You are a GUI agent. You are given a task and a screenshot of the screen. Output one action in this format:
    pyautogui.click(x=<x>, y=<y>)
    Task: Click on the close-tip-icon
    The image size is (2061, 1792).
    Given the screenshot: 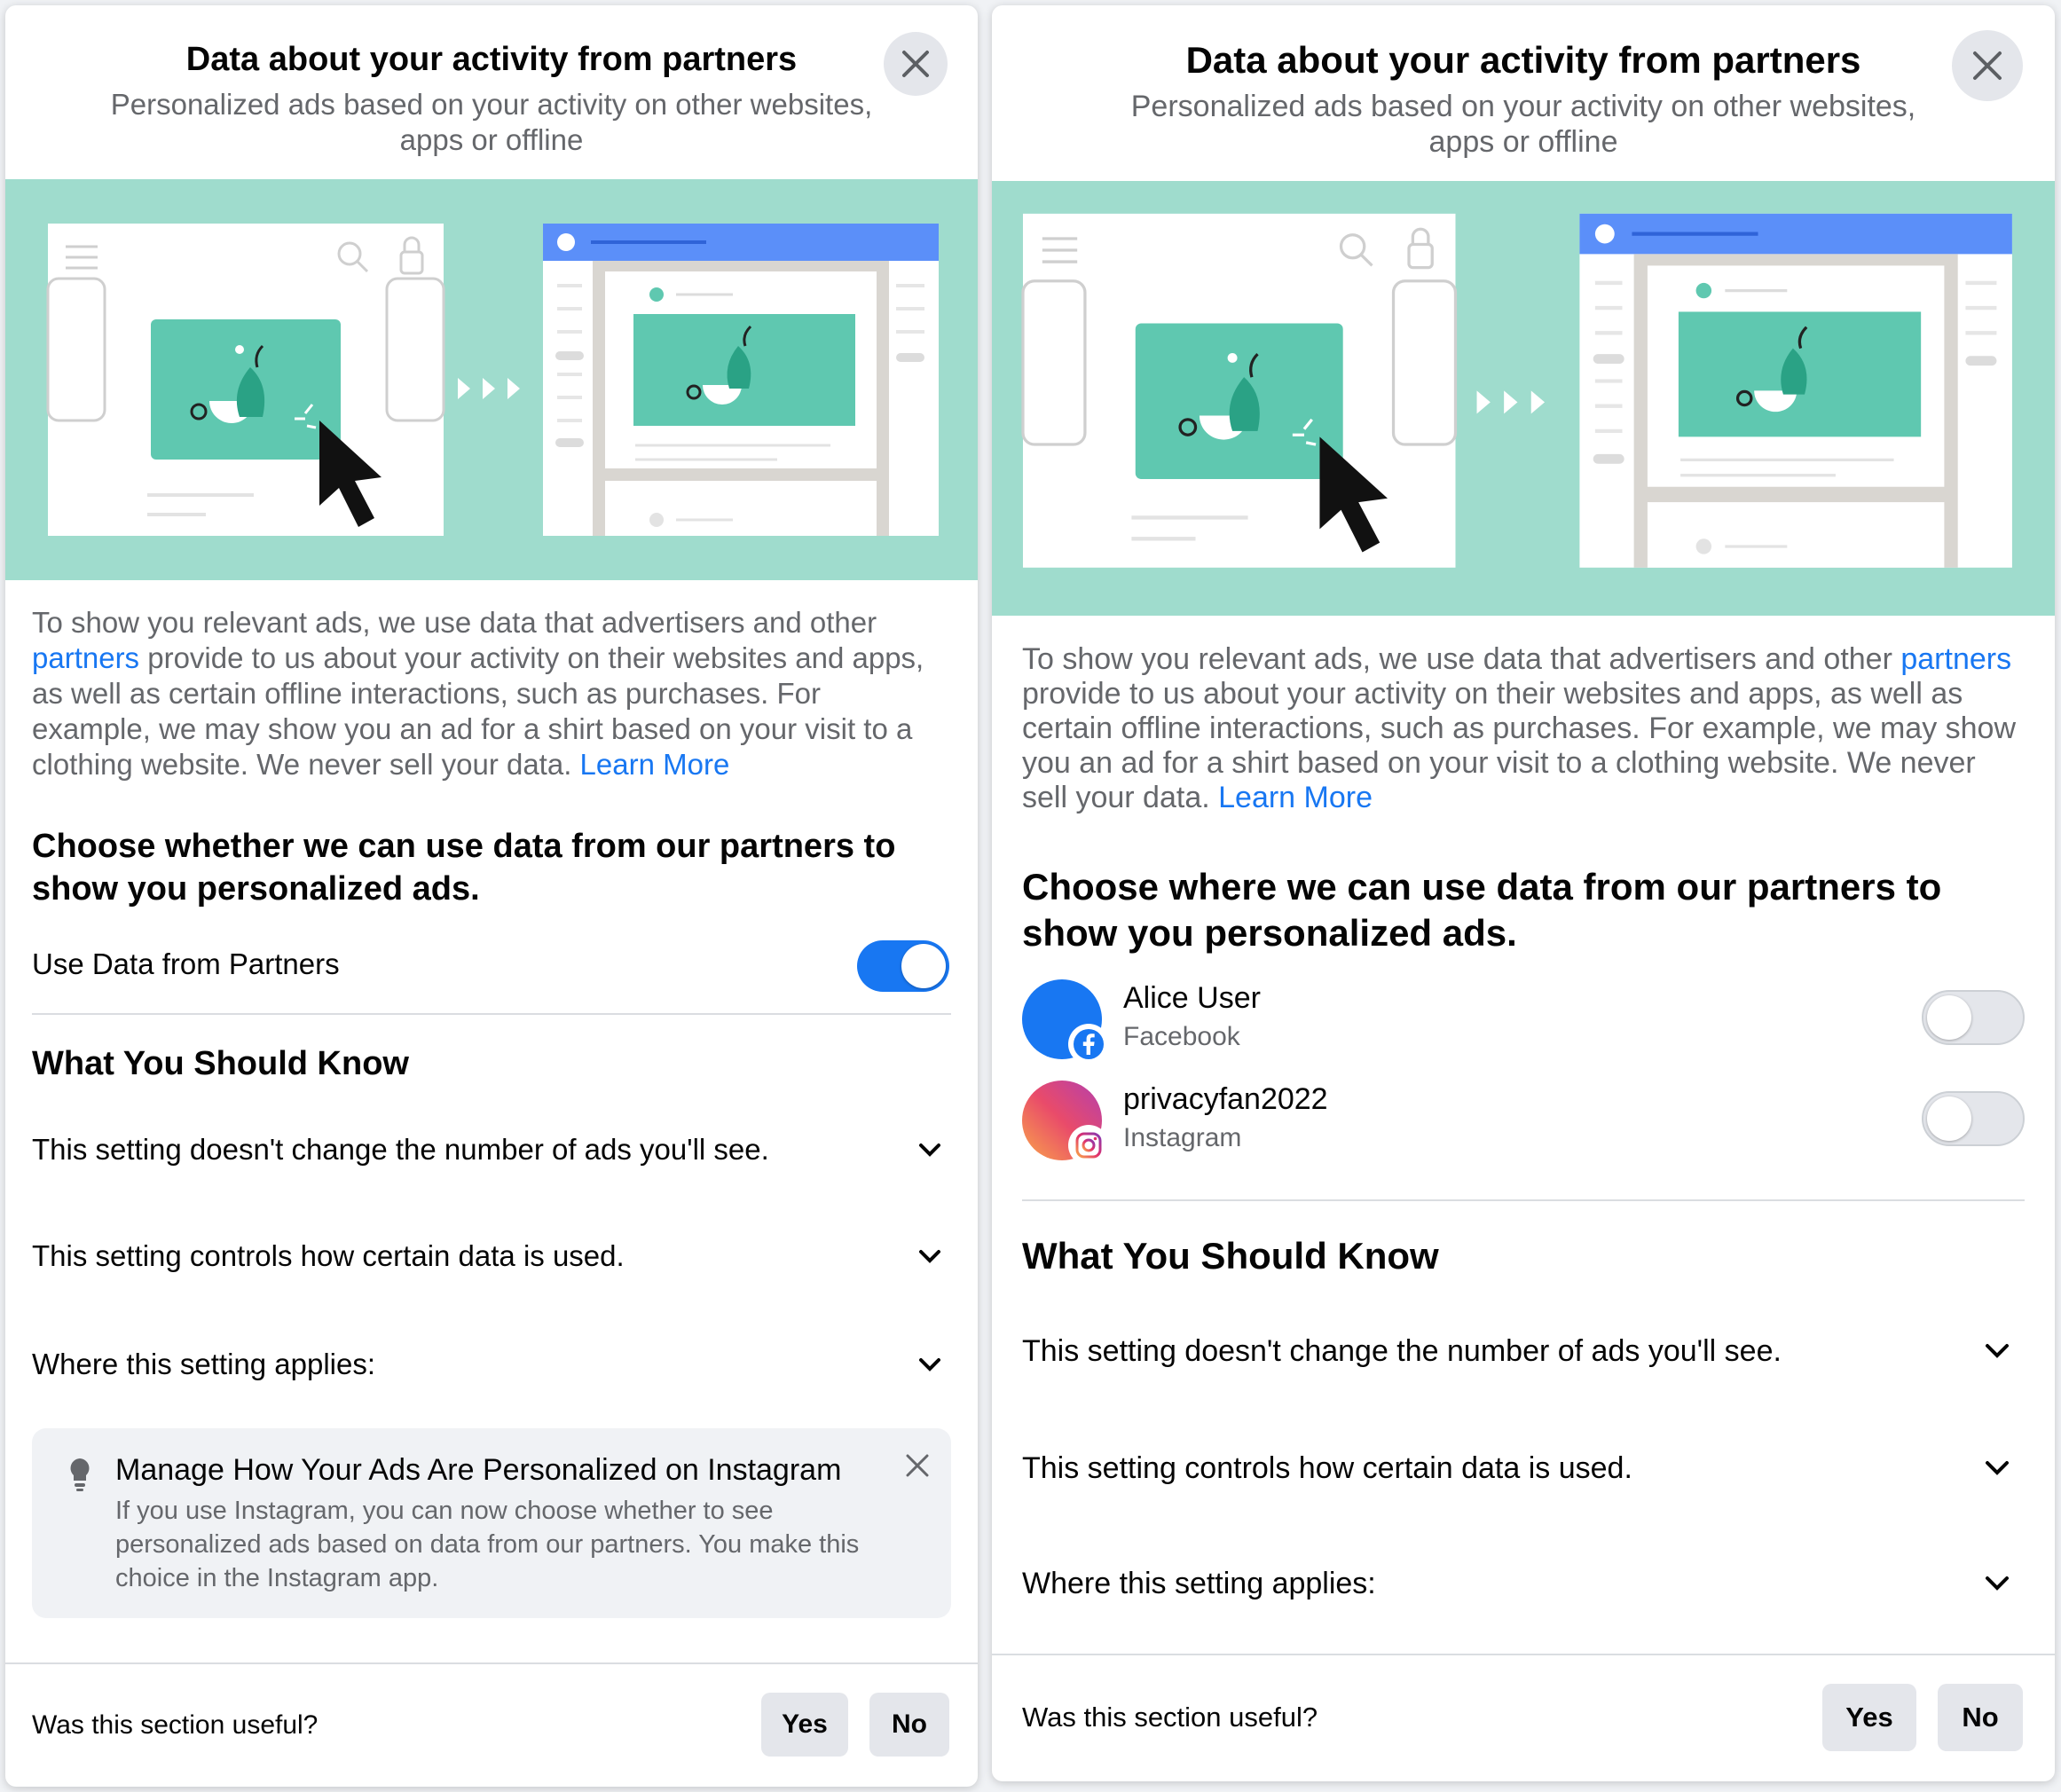 What is the action you would take?
    pyautogui.click(x=917, y=1465)
    